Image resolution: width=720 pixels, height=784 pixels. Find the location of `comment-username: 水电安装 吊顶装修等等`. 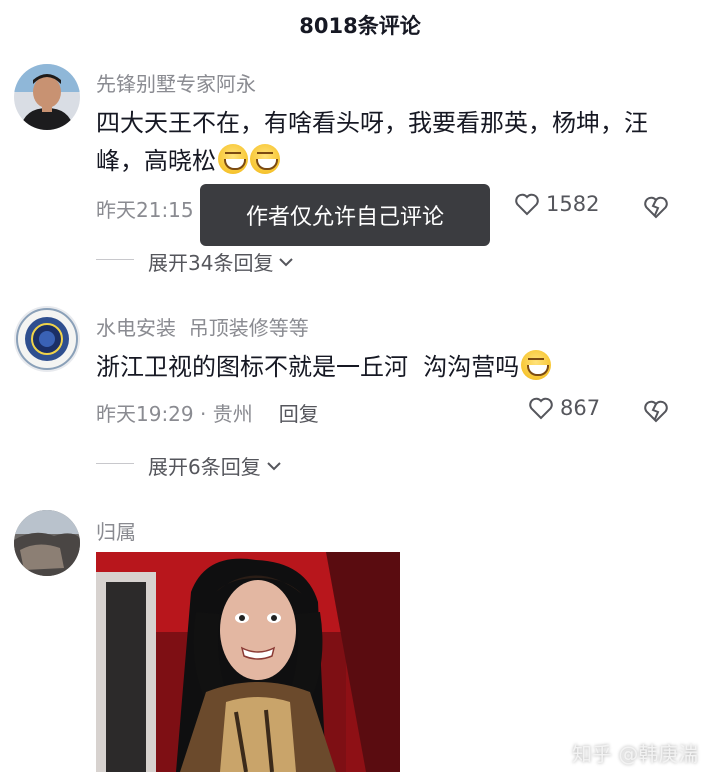

comment-username: 水电安装 吊顶装修等等 is located at coordinates (202, 326).